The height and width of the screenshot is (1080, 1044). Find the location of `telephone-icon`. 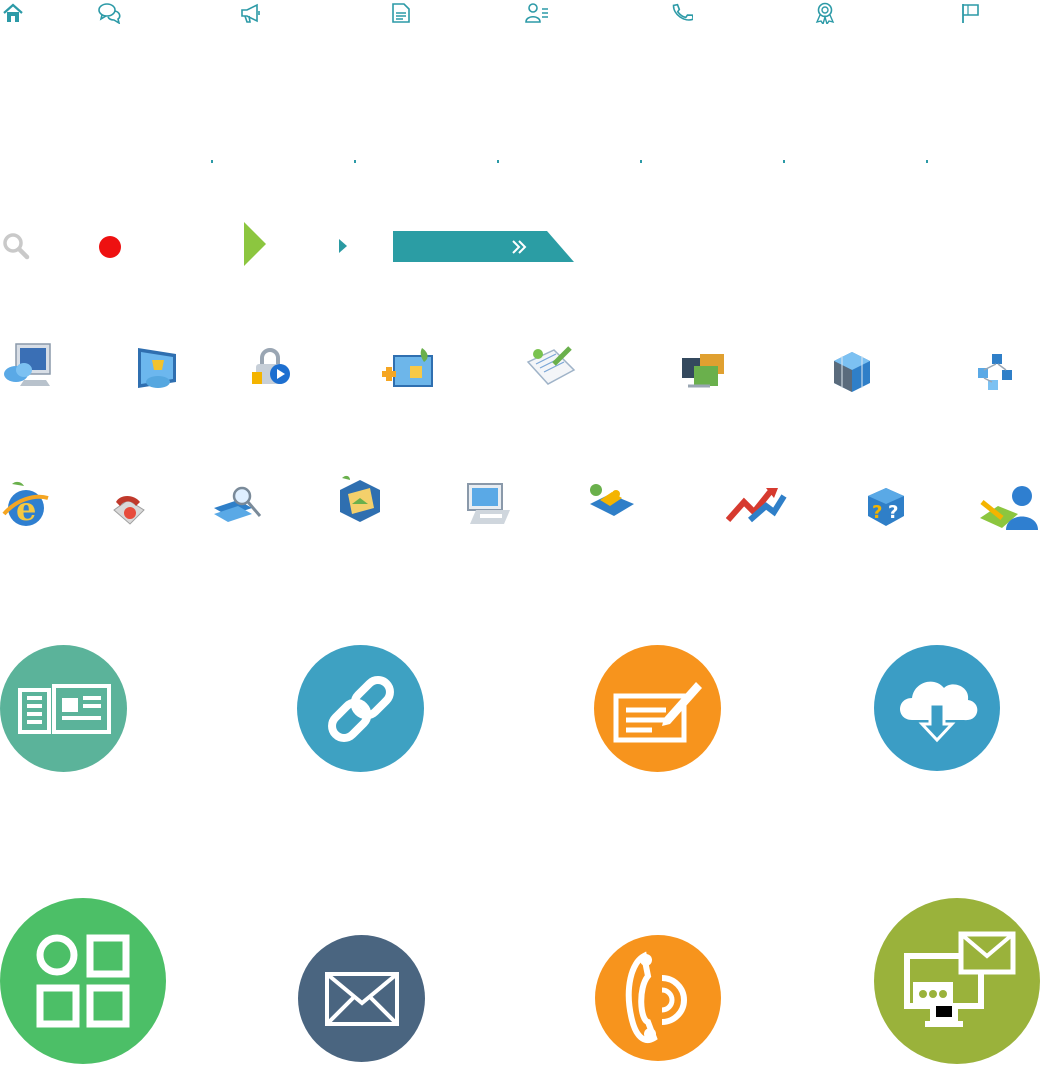

telephone-icon is located at coordinates (129, 509).